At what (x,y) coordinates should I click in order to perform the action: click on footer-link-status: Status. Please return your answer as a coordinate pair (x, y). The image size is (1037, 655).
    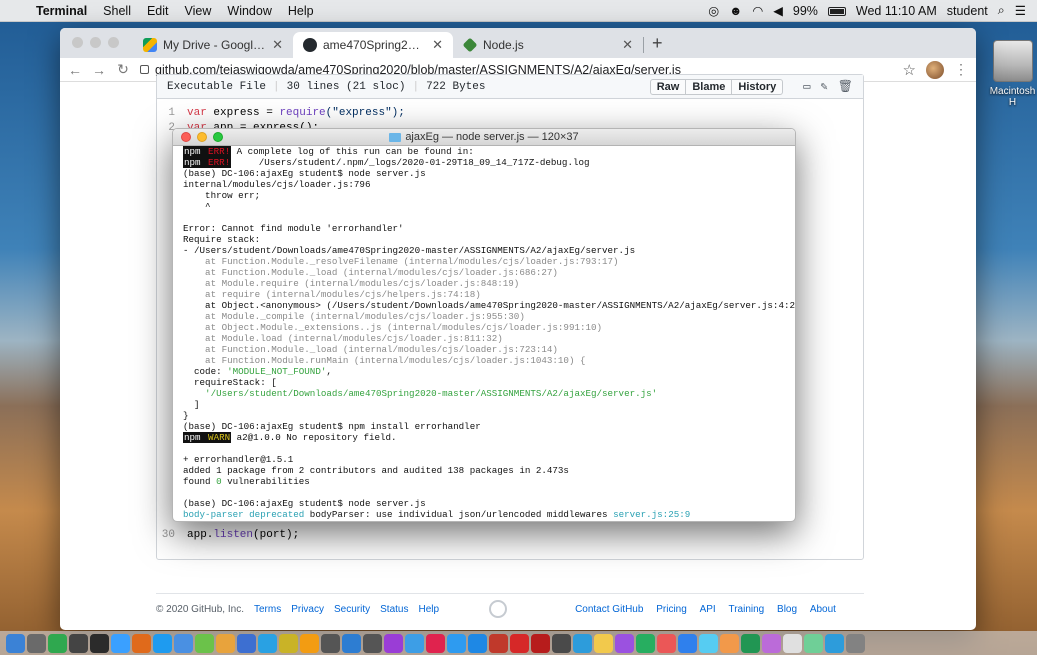
    Looking at the image, I should click on (394, 609).